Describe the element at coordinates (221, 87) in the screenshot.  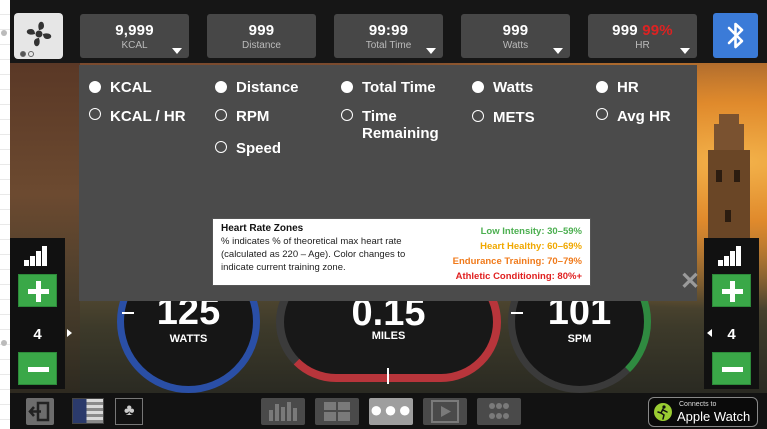
I see `radio-distance` at that location.